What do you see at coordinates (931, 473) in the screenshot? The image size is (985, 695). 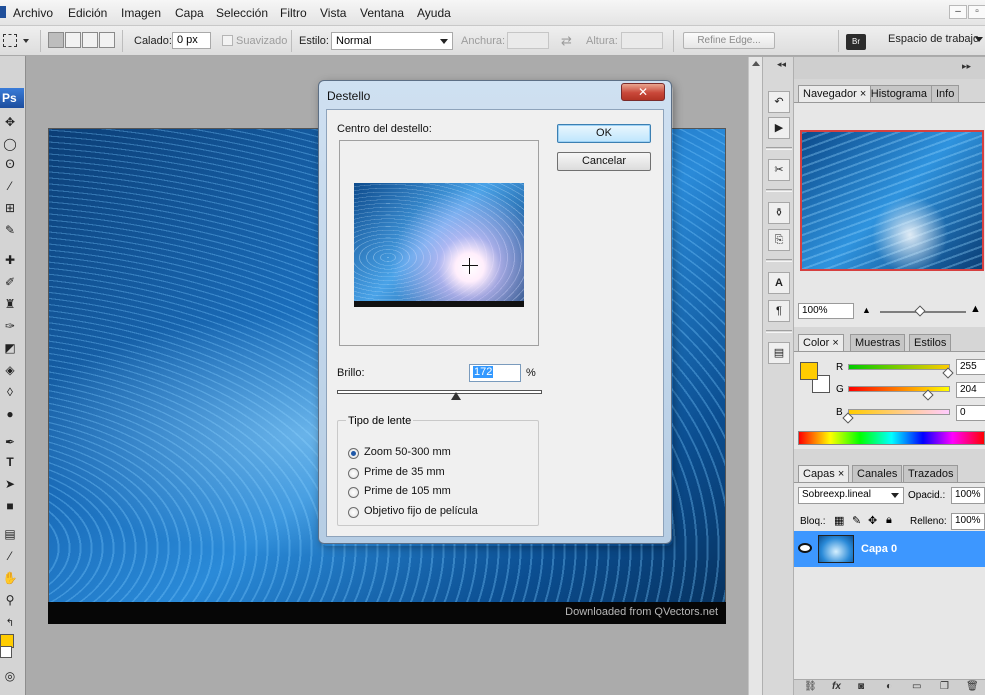 I see `tab-trazados: Trazados` at bounding box center [931, 473].